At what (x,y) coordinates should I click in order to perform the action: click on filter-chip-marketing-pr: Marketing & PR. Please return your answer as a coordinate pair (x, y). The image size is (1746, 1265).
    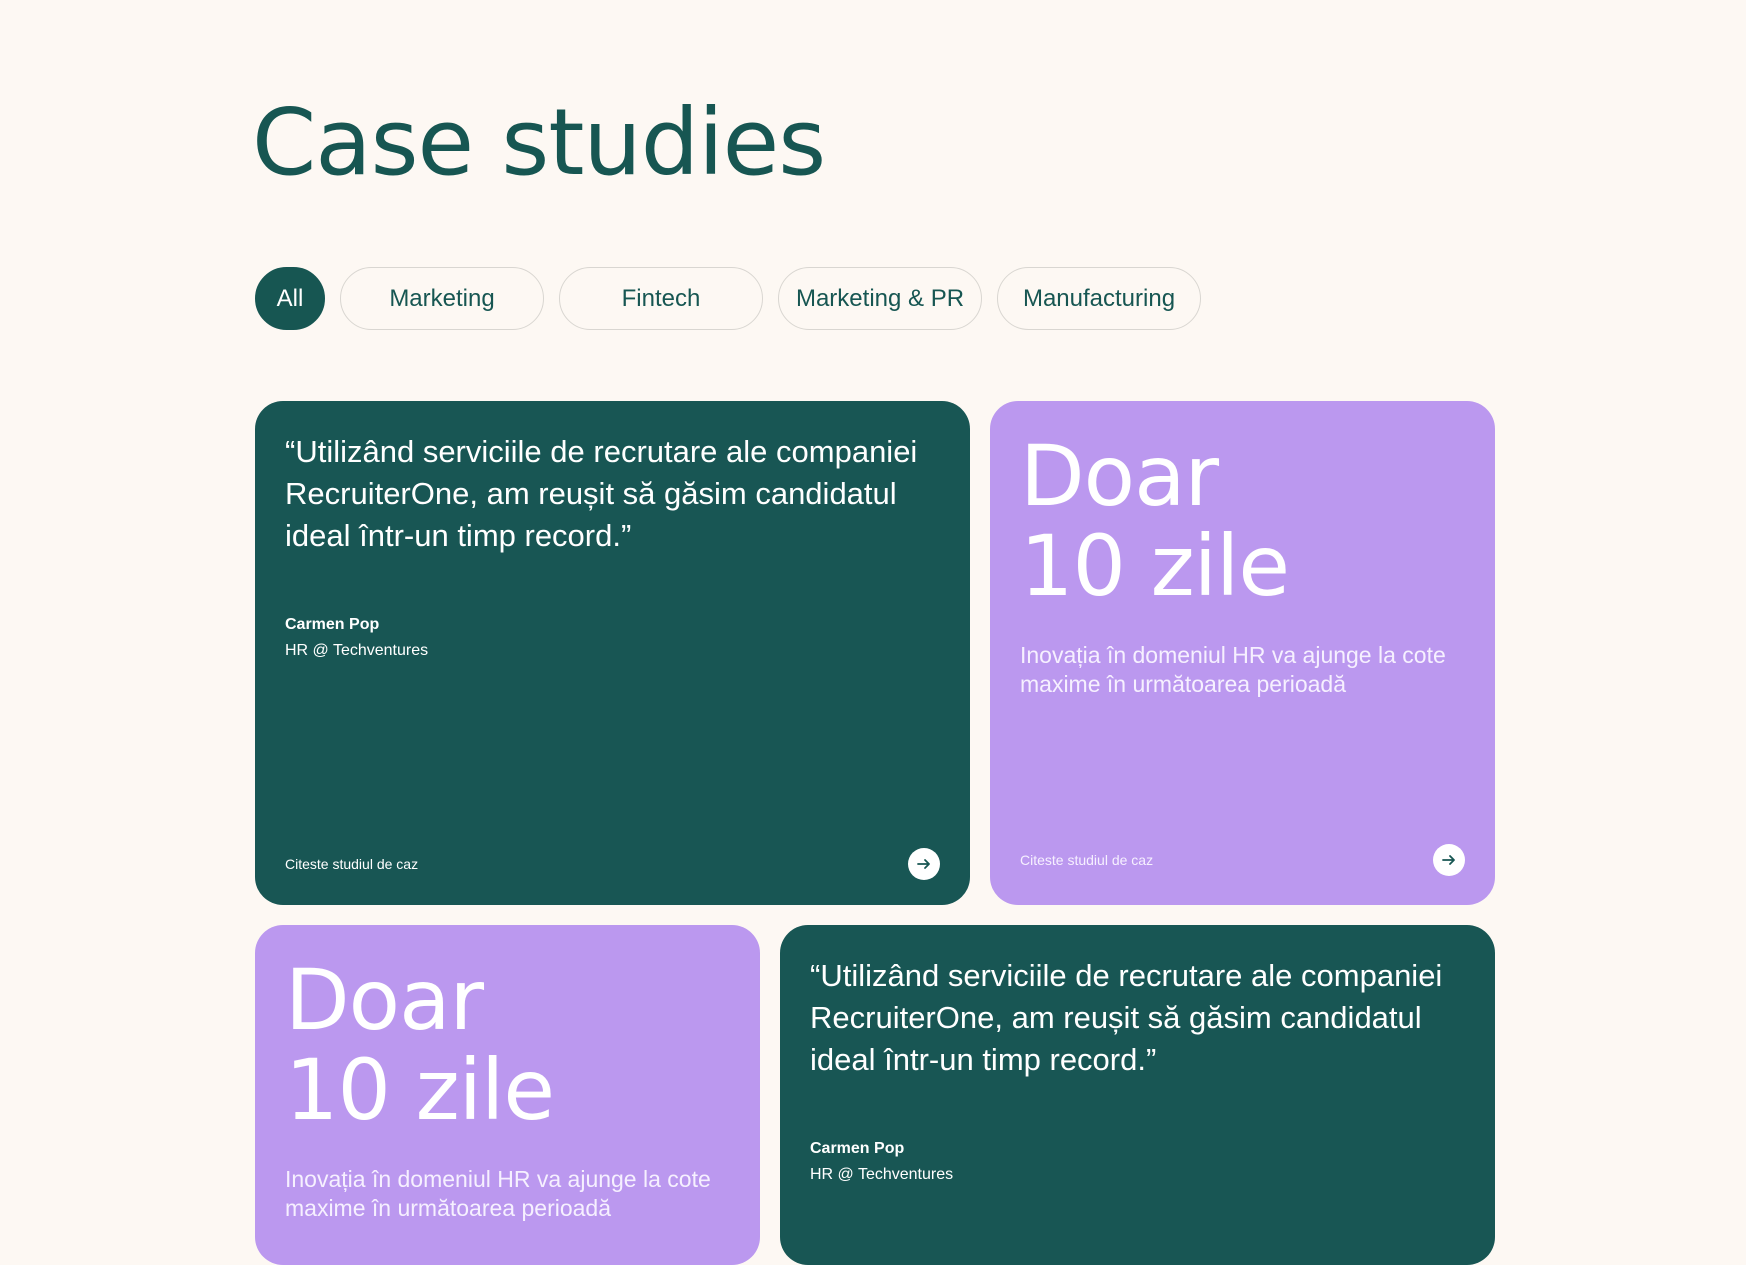
    Looking at the image, I should click on (880, 298).